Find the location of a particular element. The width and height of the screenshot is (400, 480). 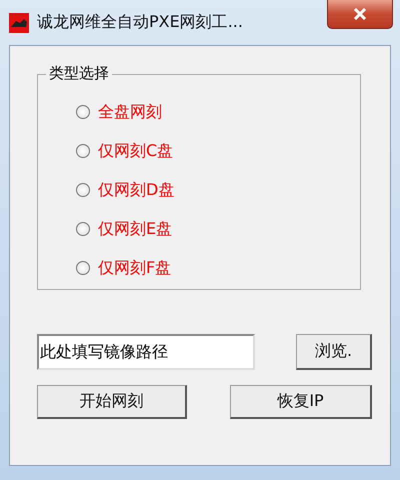

path-field: 此处填写镜像路径 is located at coordinates (146, 352).